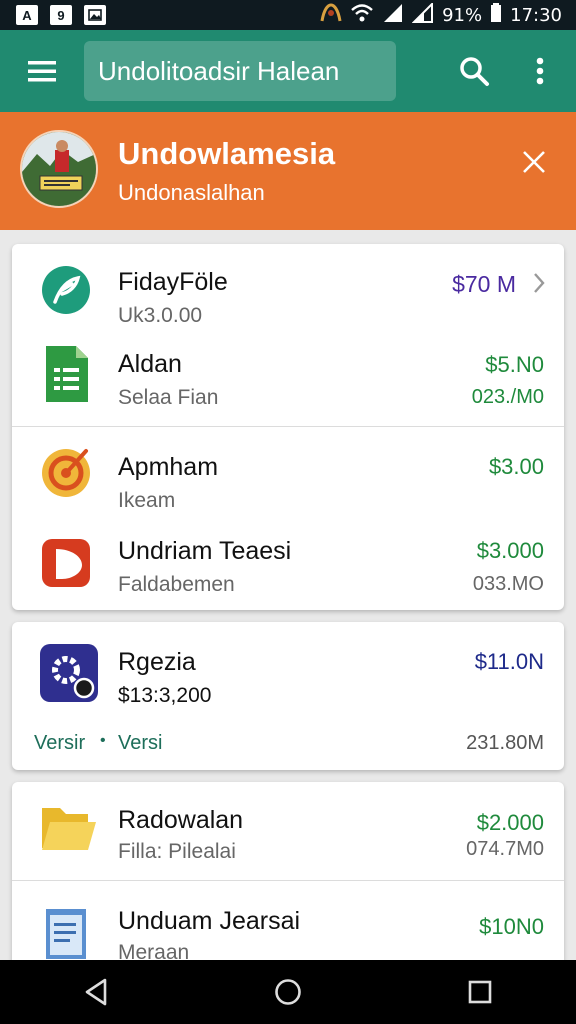 Image resolution: width=576 pixels, height=1024 pixels. What do you see at coordinates (227, 153) in the screenshot?
I see `banner-title: Undowlamesia` at bounding box center [227, 153].